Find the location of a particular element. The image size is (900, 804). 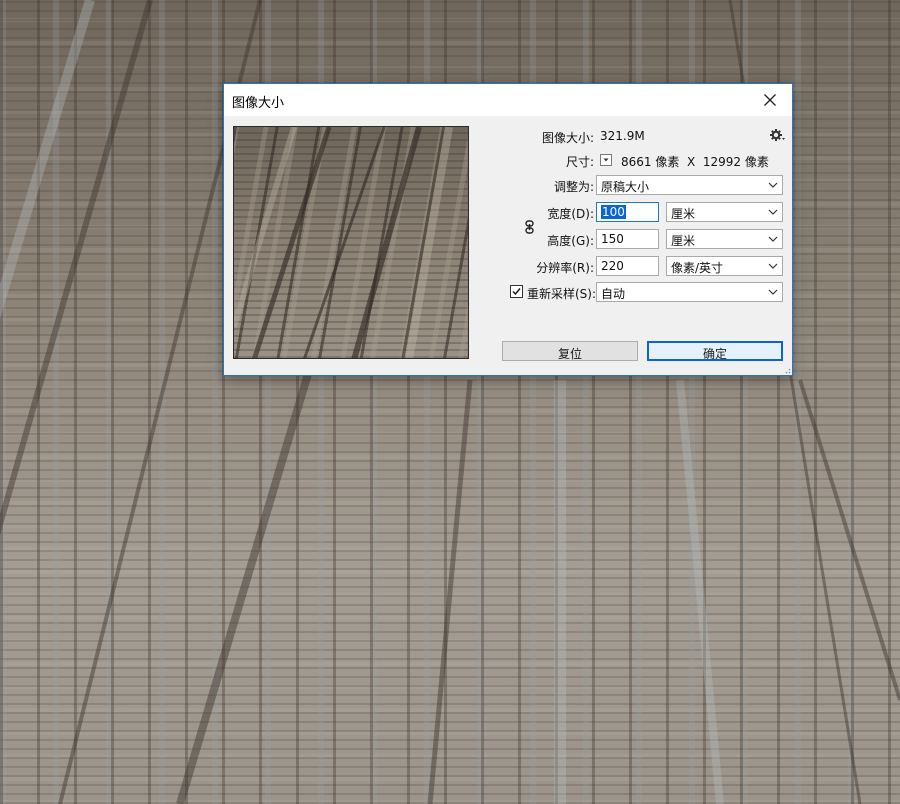

width-label: 宽度(D): is located at coordinates (570, 214).